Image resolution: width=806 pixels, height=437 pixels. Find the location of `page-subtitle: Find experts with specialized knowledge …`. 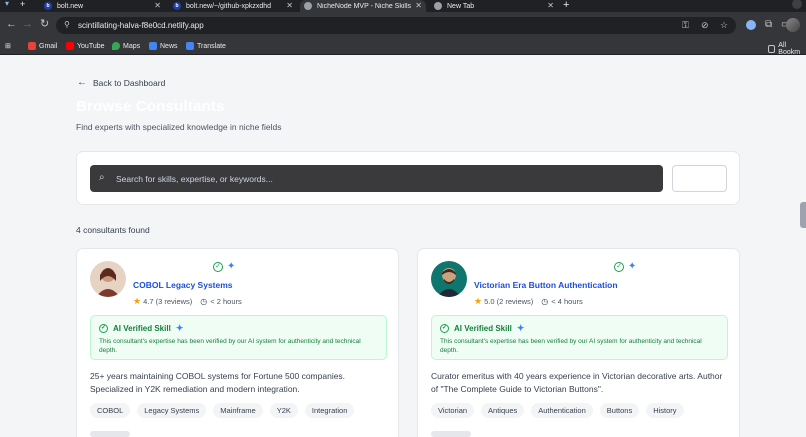

page-subtitle: Find experts with specialized knowledge … is located at coordinates (179, 127).